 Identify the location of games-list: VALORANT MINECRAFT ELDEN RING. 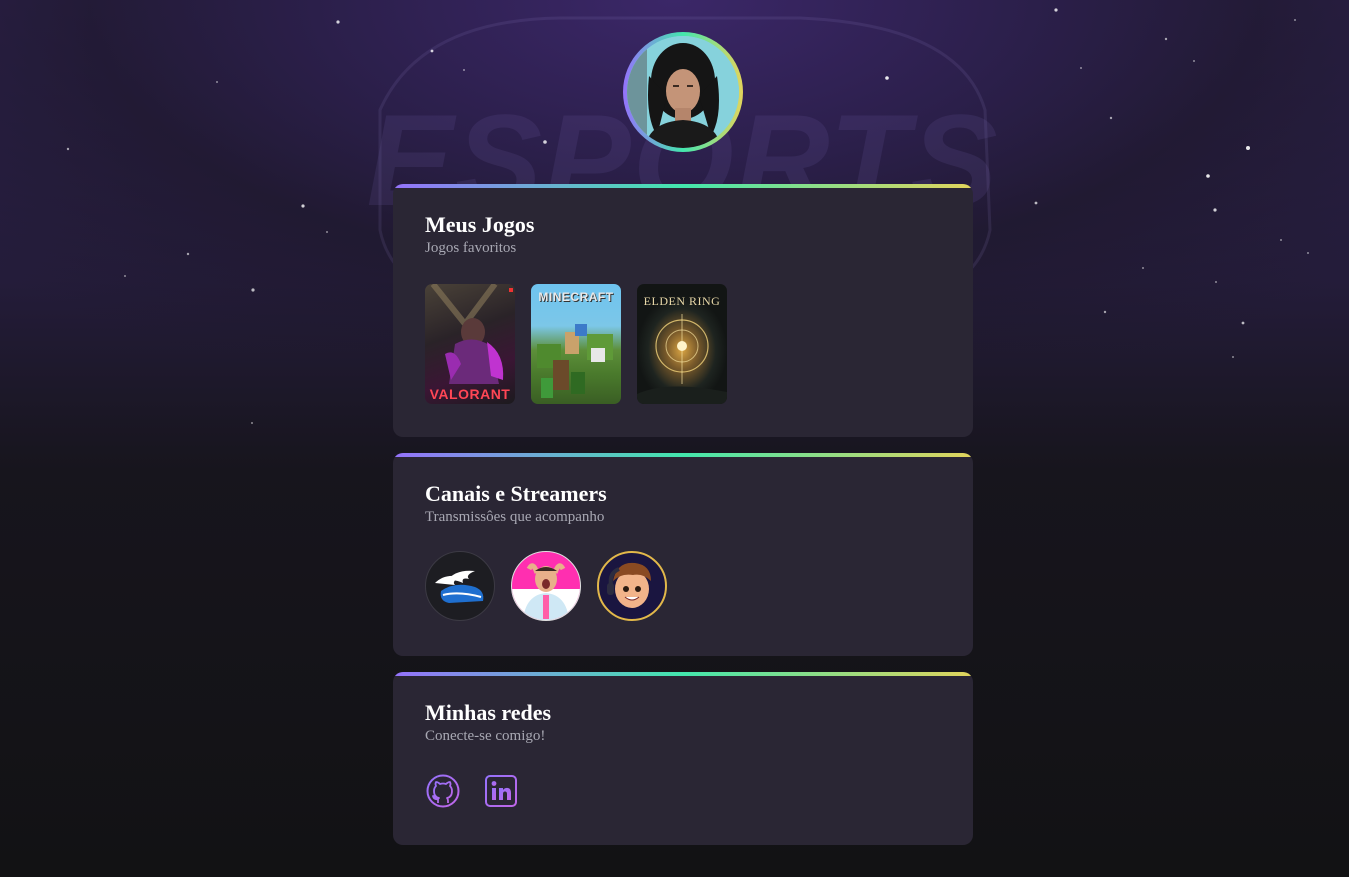
(683, 344).